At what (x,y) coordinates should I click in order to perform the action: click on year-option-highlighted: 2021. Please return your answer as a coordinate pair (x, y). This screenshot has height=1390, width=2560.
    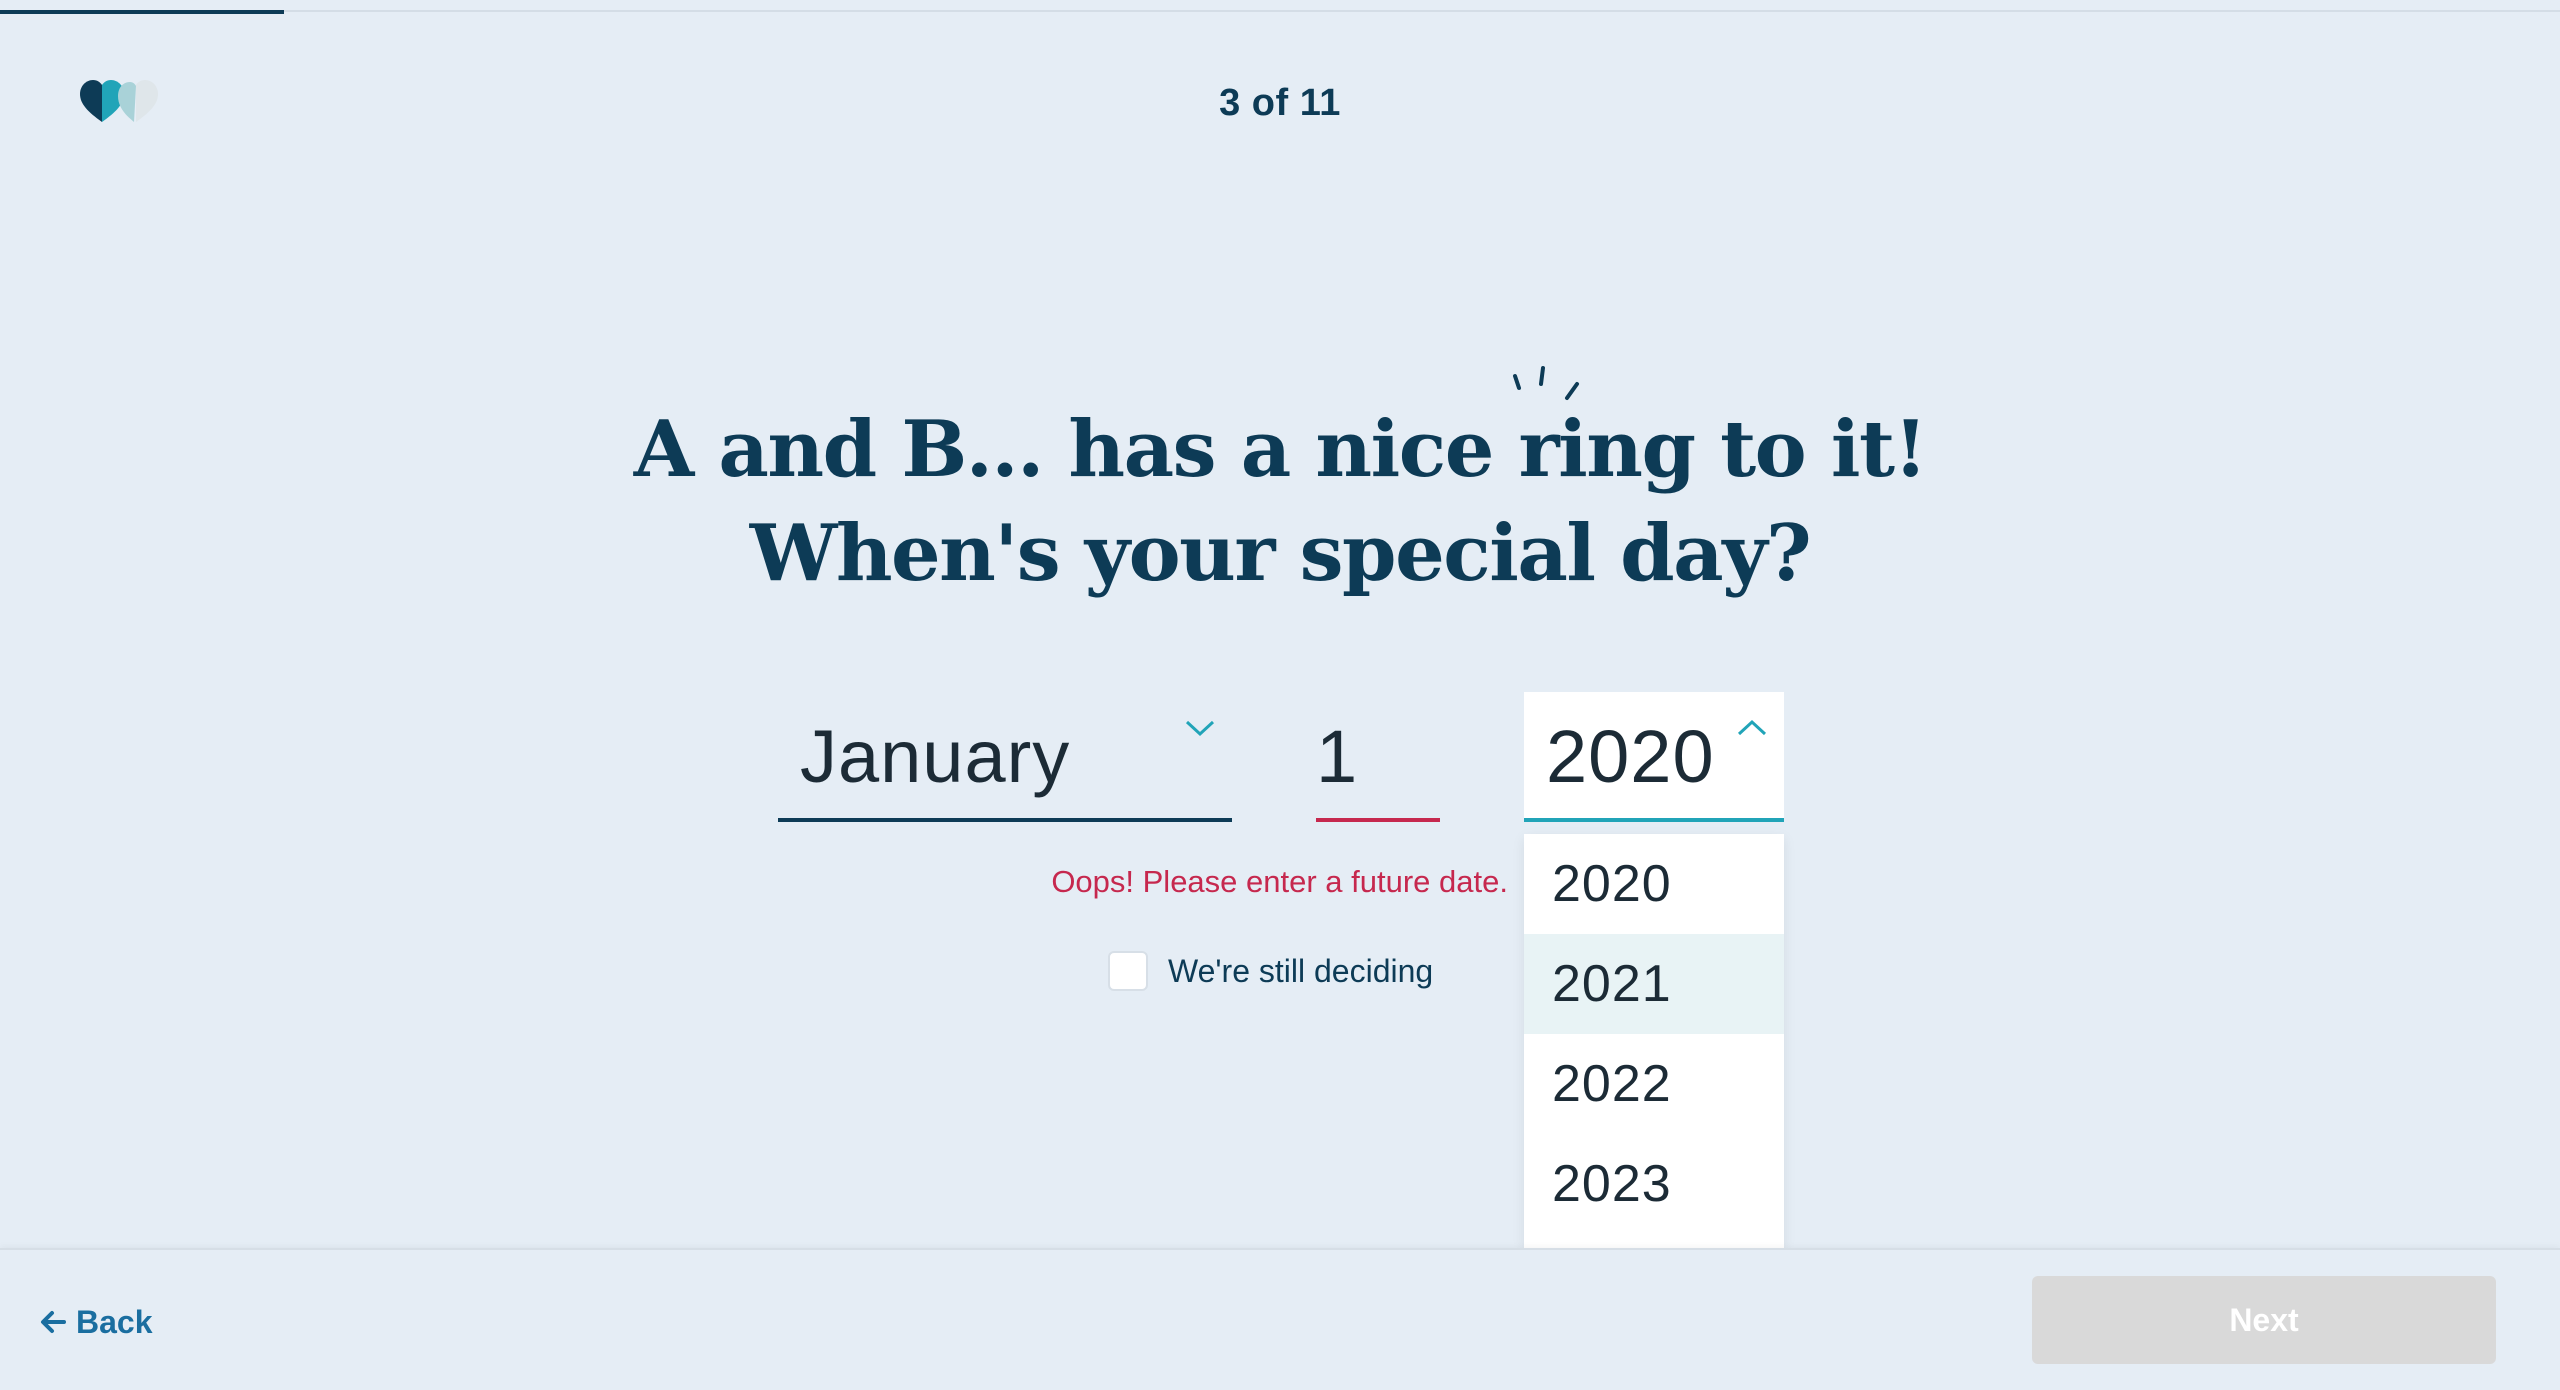
    Looking at the image, I should click on (1654, 984).